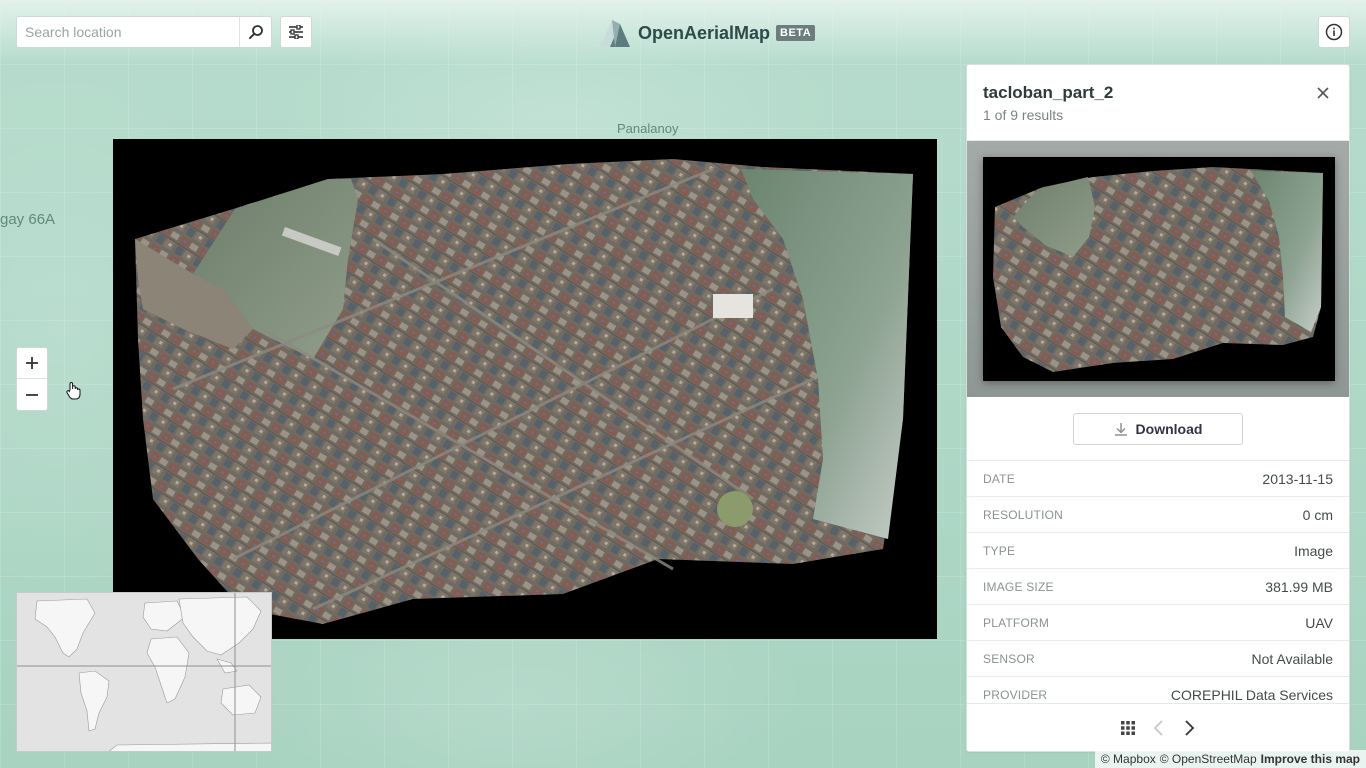 The image size is (1366, 768). What do you see at coordinates (1297, 478) in the screenshot?
I see `metadata-value: 2013-11-15` at bounding box center [1297, 478].